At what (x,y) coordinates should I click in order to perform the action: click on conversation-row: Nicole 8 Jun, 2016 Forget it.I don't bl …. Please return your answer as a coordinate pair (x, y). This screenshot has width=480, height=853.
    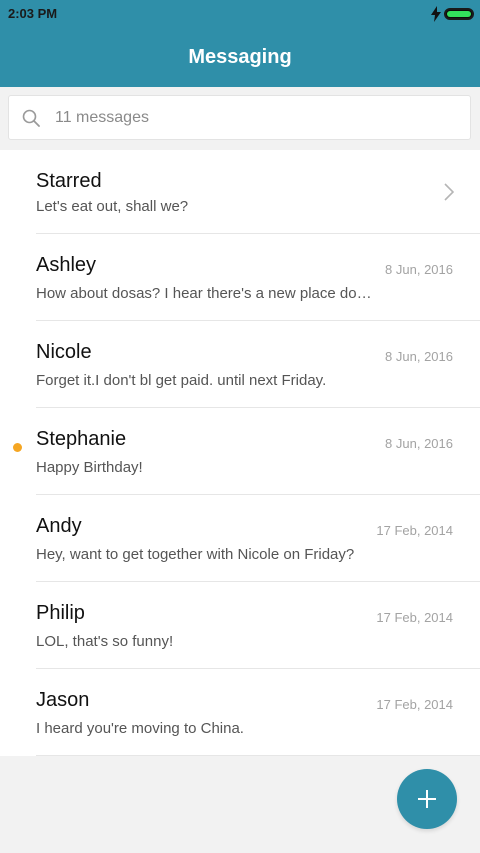
    Looking at the image, I should click on (240, 364).